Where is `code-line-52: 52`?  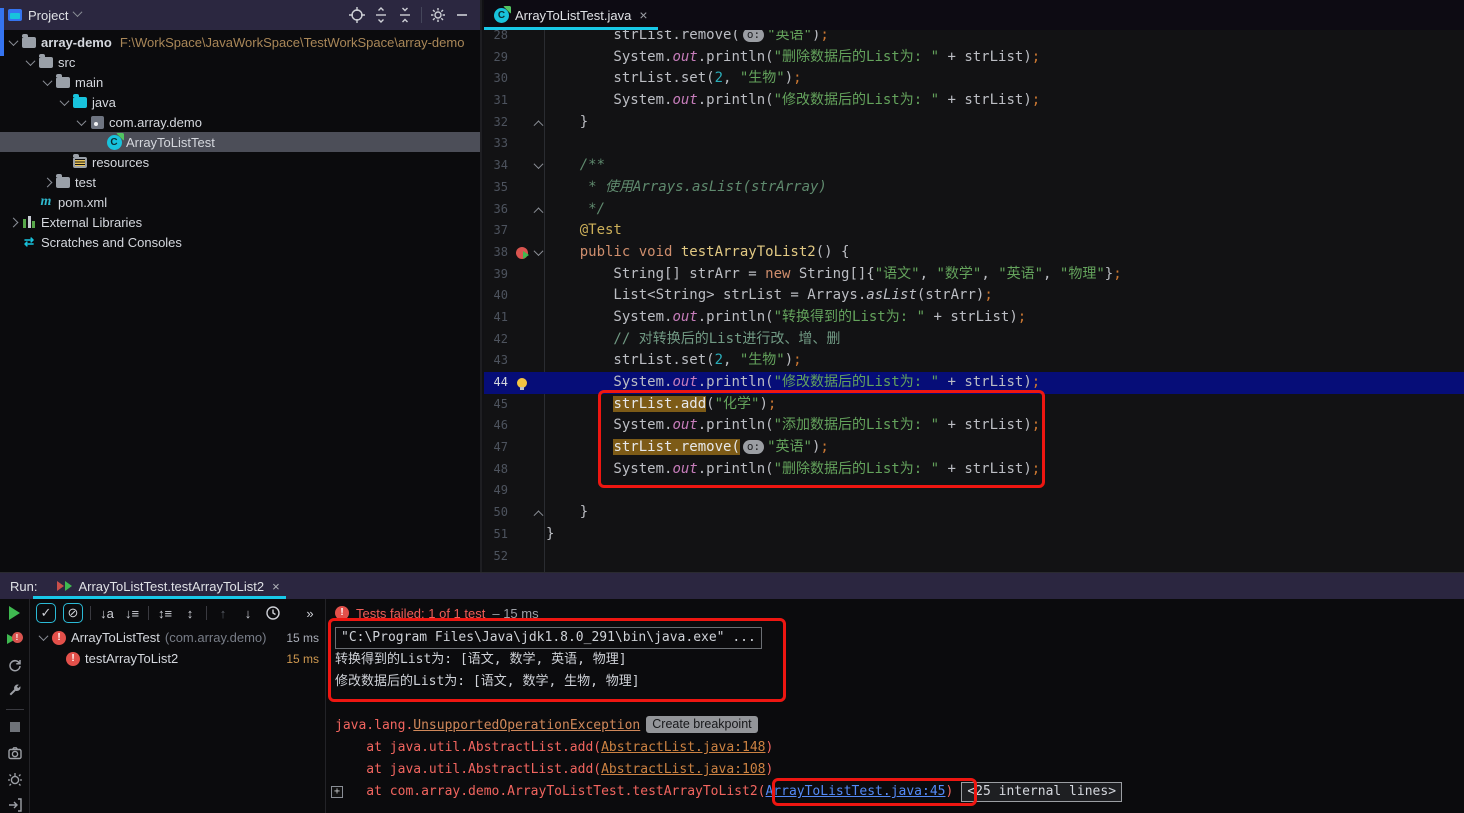 code-line-52: 52 is located at coordinates (974, 557).